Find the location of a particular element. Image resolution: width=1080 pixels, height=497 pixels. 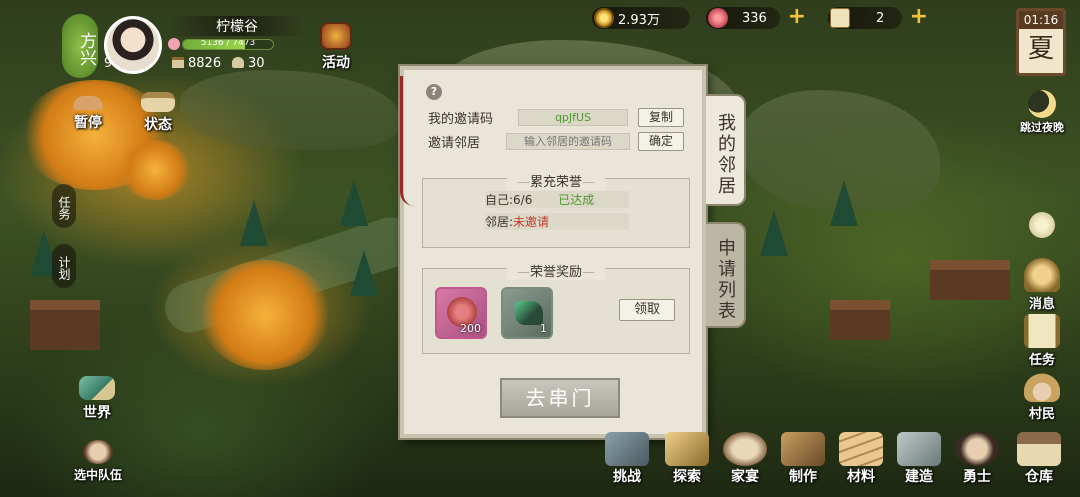

season-label: 夏 is located at coordinates (1040, 49).